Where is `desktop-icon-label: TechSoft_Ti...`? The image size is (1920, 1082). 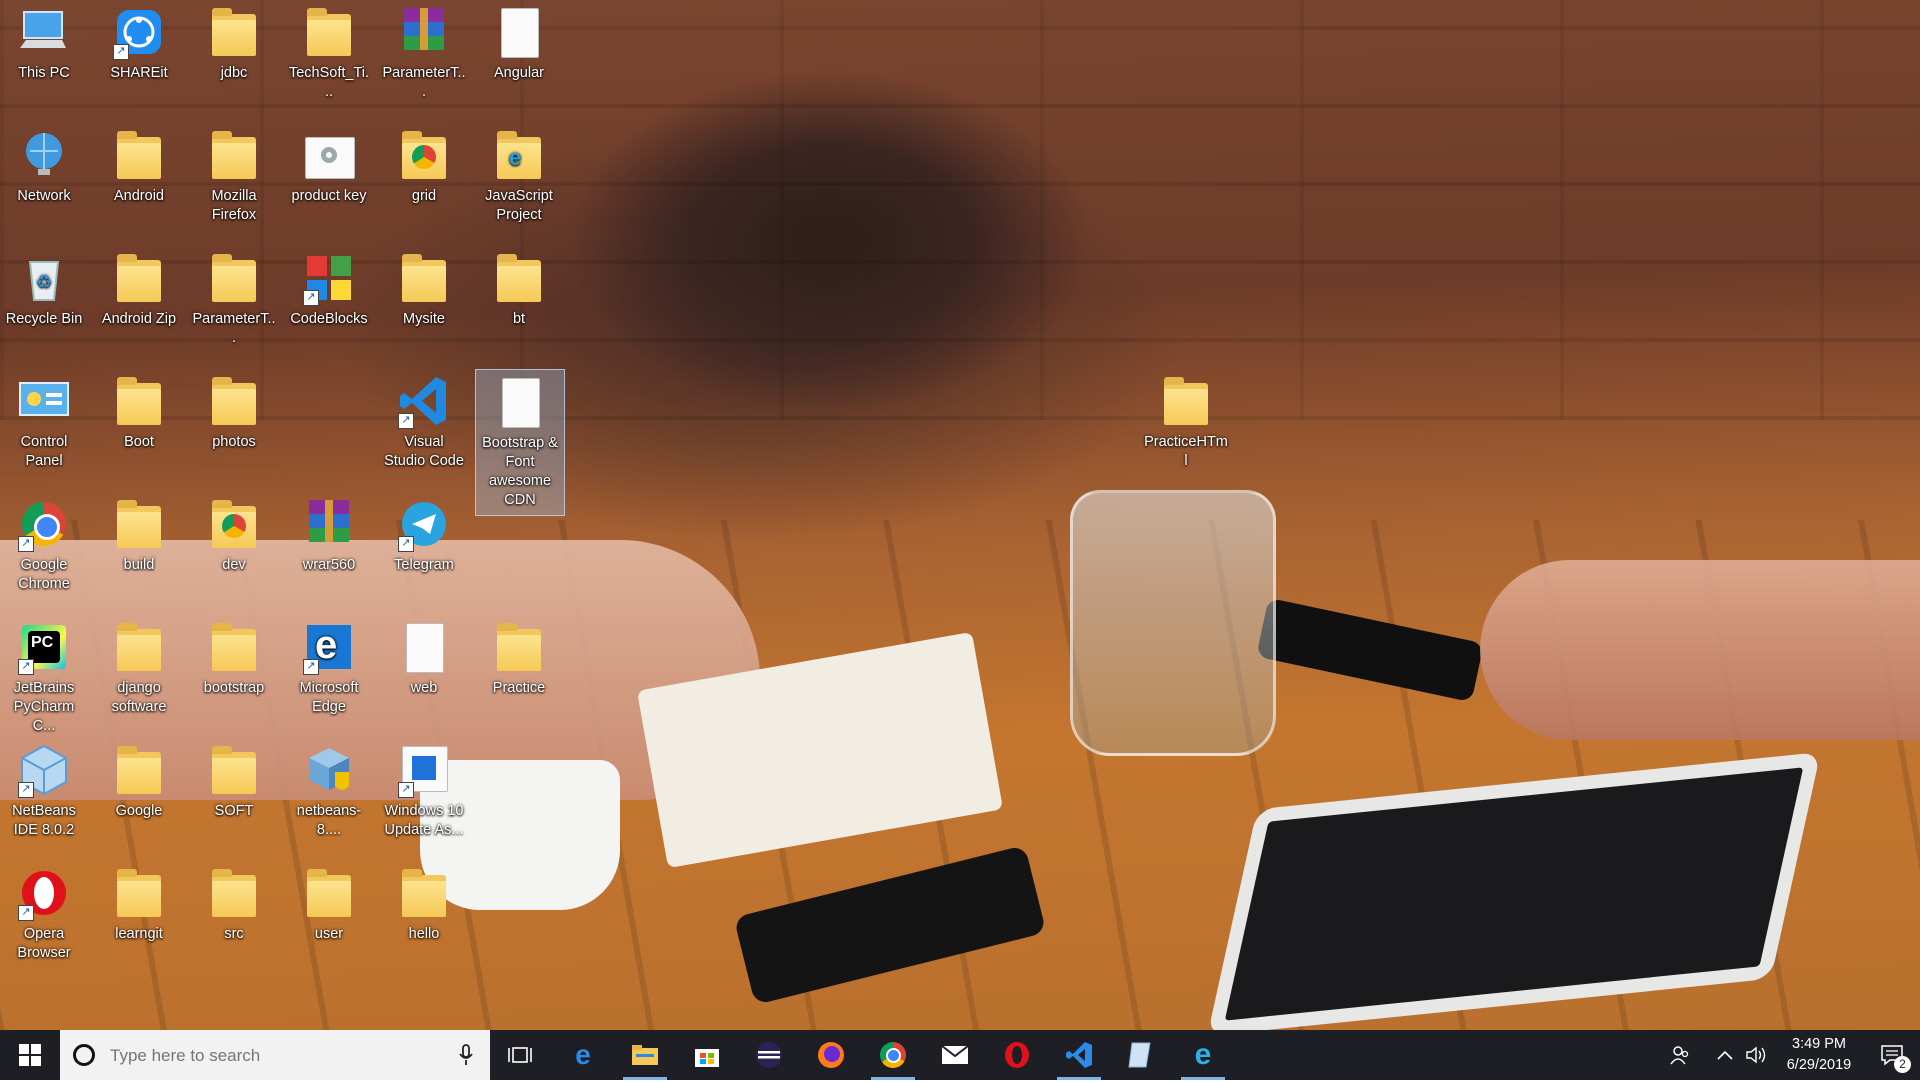
desktop-icon-label: TechSoft_Ti... is located at coordinates (329, 82).